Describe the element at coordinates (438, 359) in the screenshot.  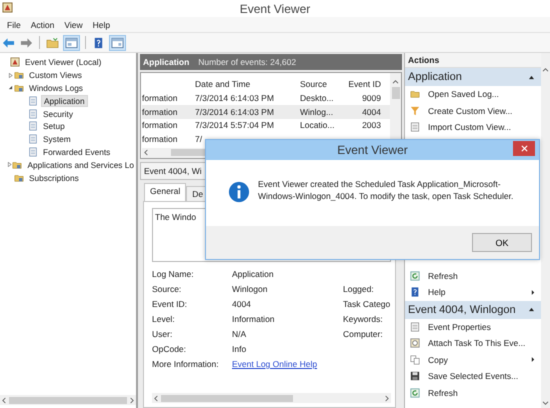
I see `command-item: Copy` at that location.